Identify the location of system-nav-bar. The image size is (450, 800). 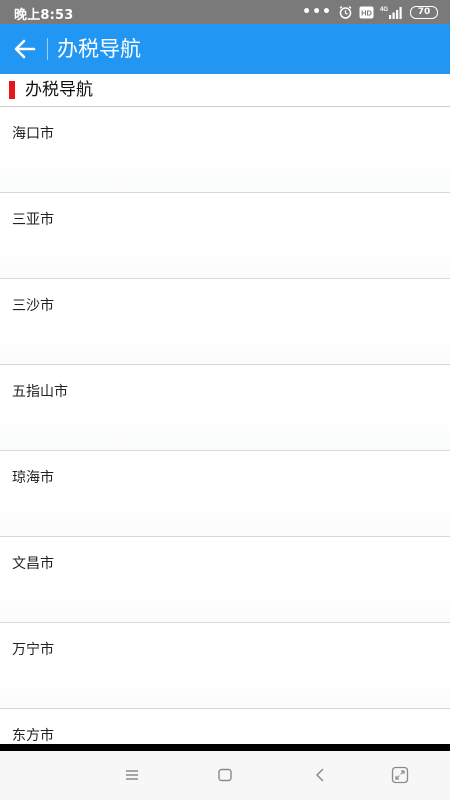
(225, 775).